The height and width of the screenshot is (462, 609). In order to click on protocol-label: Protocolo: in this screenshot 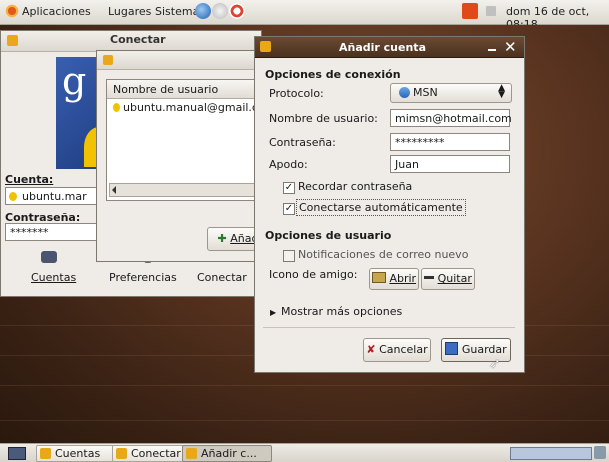, I will do `click(296, 93)`.